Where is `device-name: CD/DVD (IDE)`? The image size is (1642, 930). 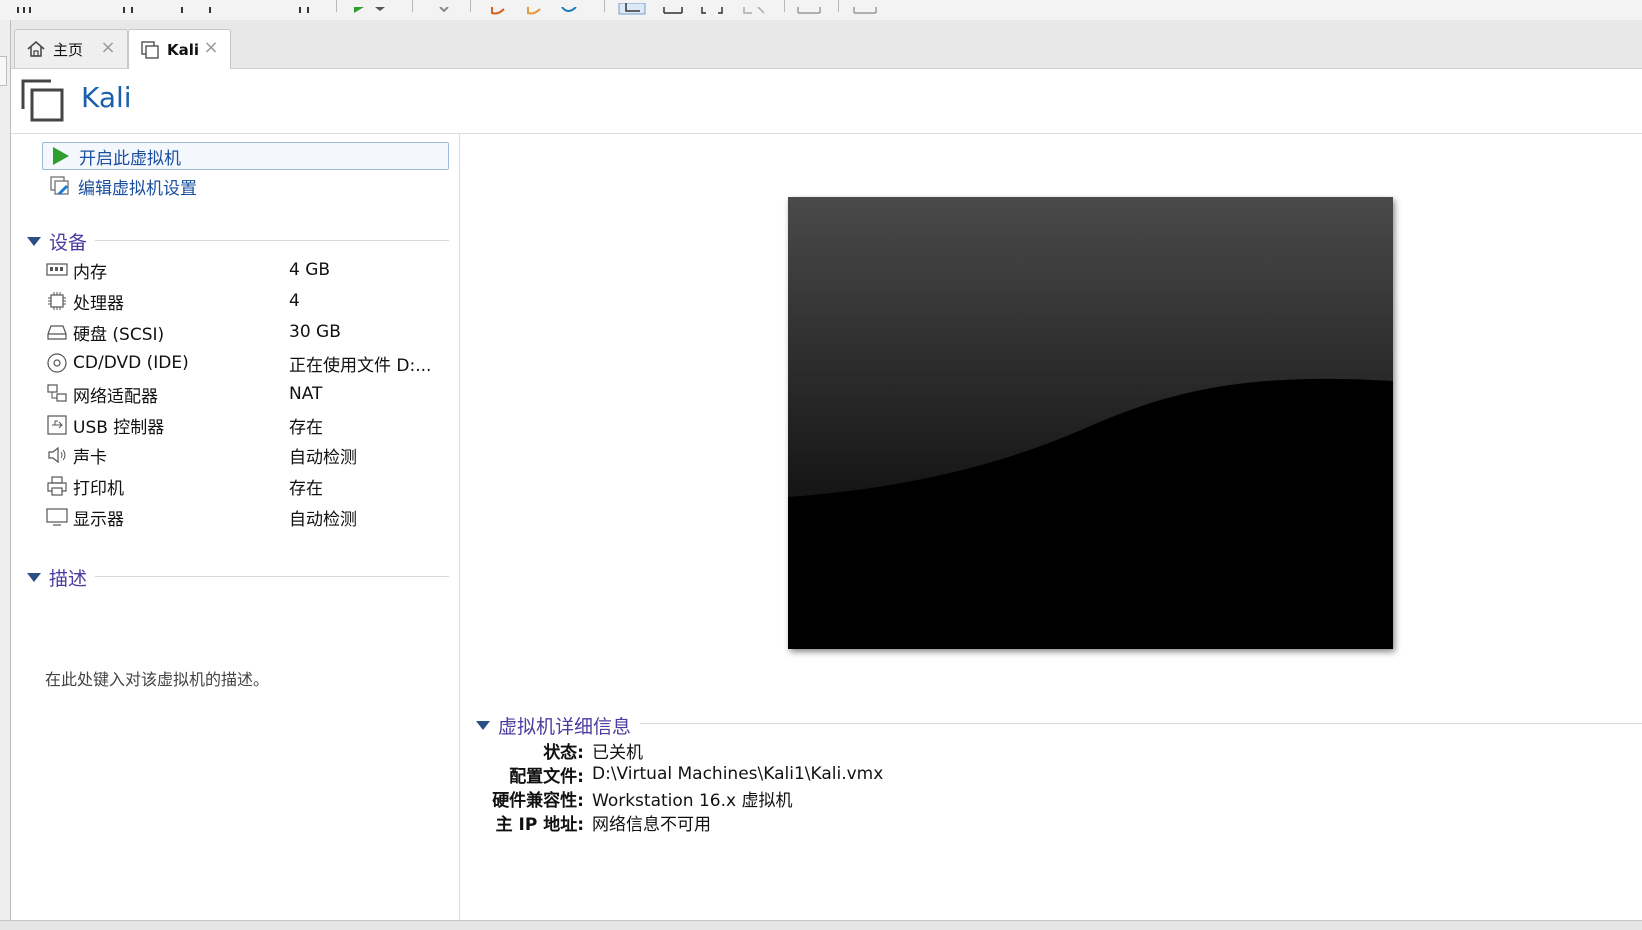
device-name: CD/DVD (IDE) is located at coordinates (131, 363).